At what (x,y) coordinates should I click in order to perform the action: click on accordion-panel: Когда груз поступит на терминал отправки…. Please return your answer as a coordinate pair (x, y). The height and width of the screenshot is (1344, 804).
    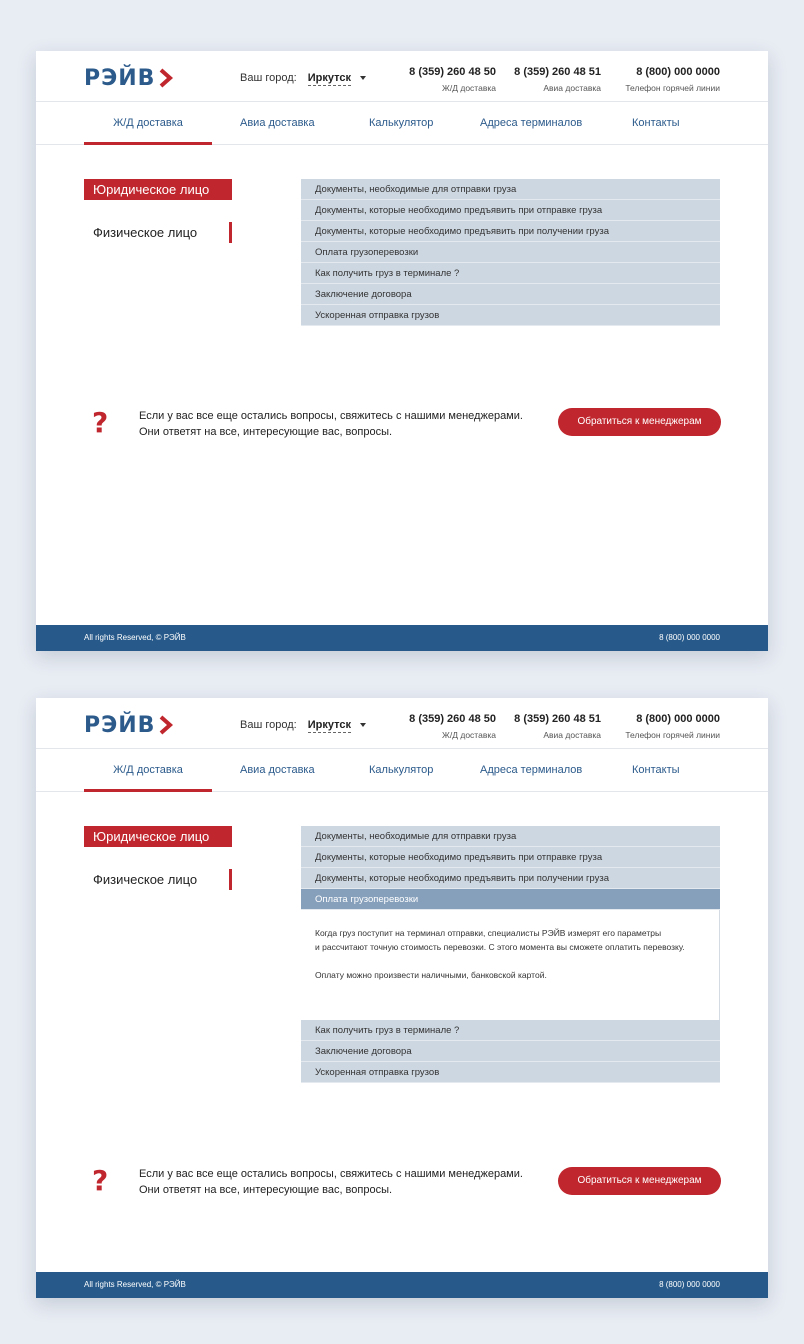
    Looking at the image, I should click on (510, 965).